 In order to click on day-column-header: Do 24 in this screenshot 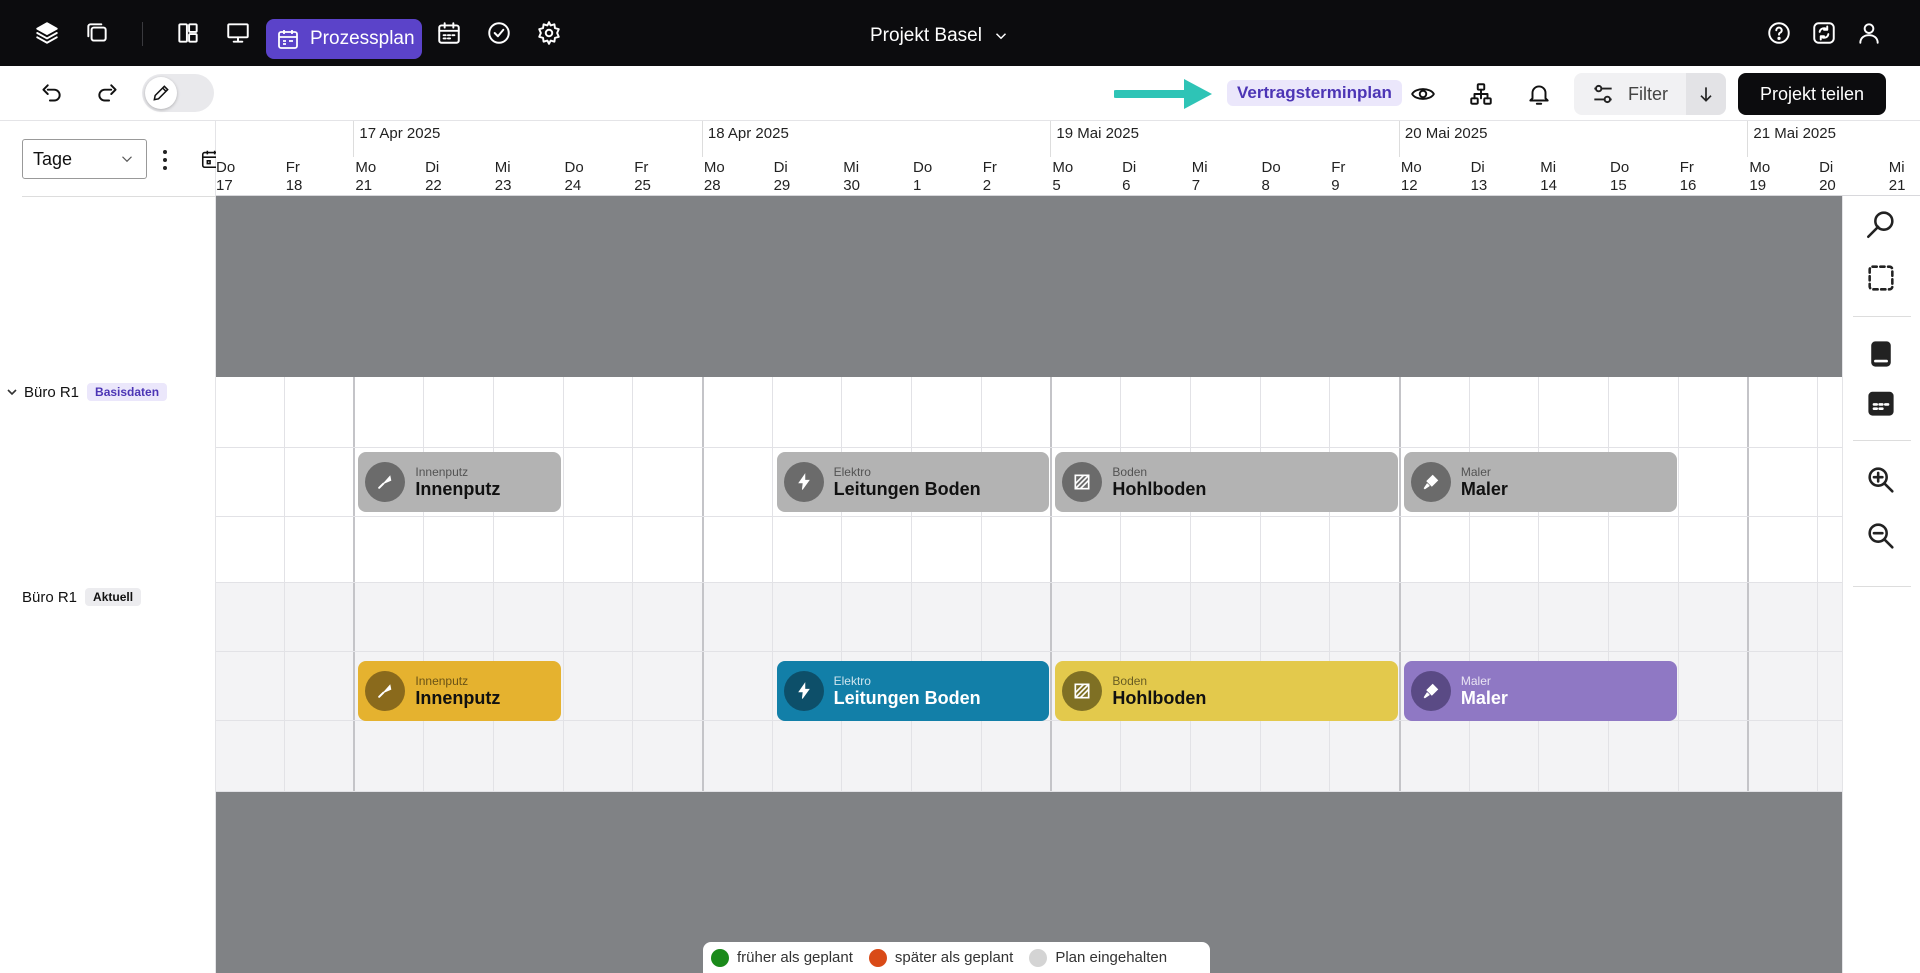, I will do `click(598, 177)`.